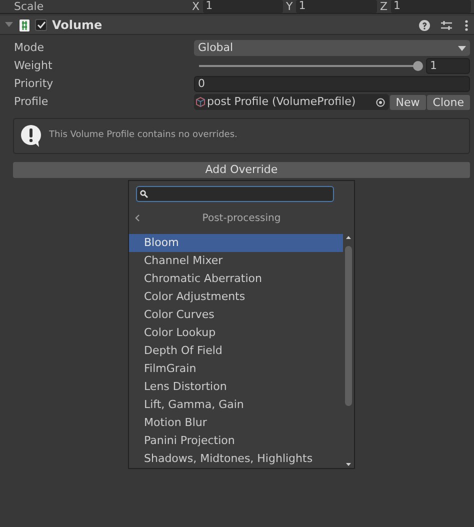 The height and width of the screenshot is (527, 474). Describe the element at coordinates (200, 102) in the screenshot. I see `profile-icon` at that location.